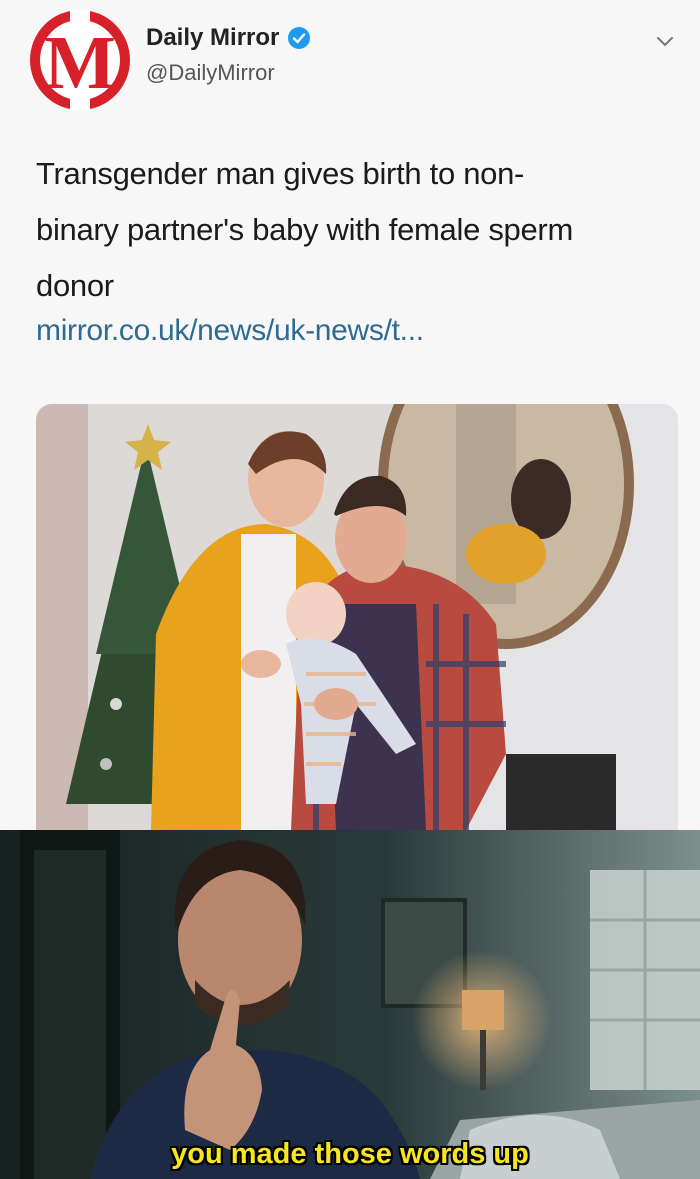  I want to click on verified-badge-icon, so click(299, 38).